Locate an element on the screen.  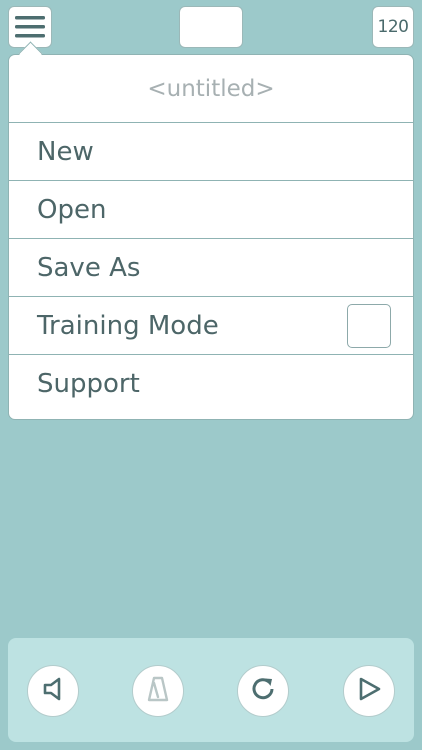
menu-item-training-mode: Training Mode is located at coordinates (211, 326).